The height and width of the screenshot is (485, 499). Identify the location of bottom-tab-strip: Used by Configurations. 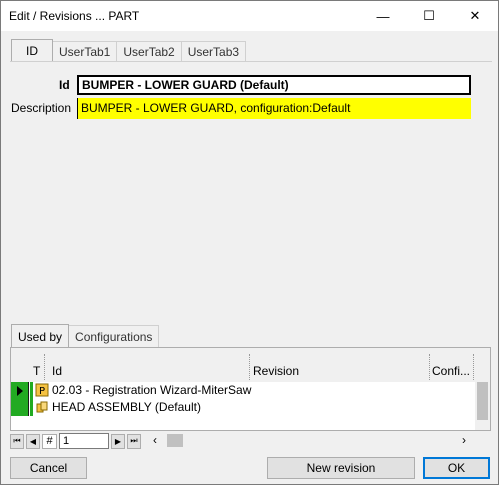
(85, 335).